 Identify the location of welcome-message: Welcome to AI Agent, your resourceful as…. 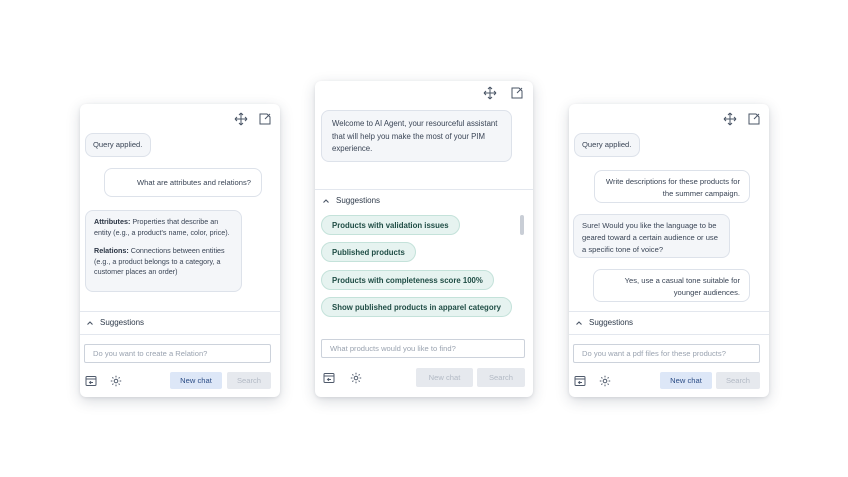
(416, 136).